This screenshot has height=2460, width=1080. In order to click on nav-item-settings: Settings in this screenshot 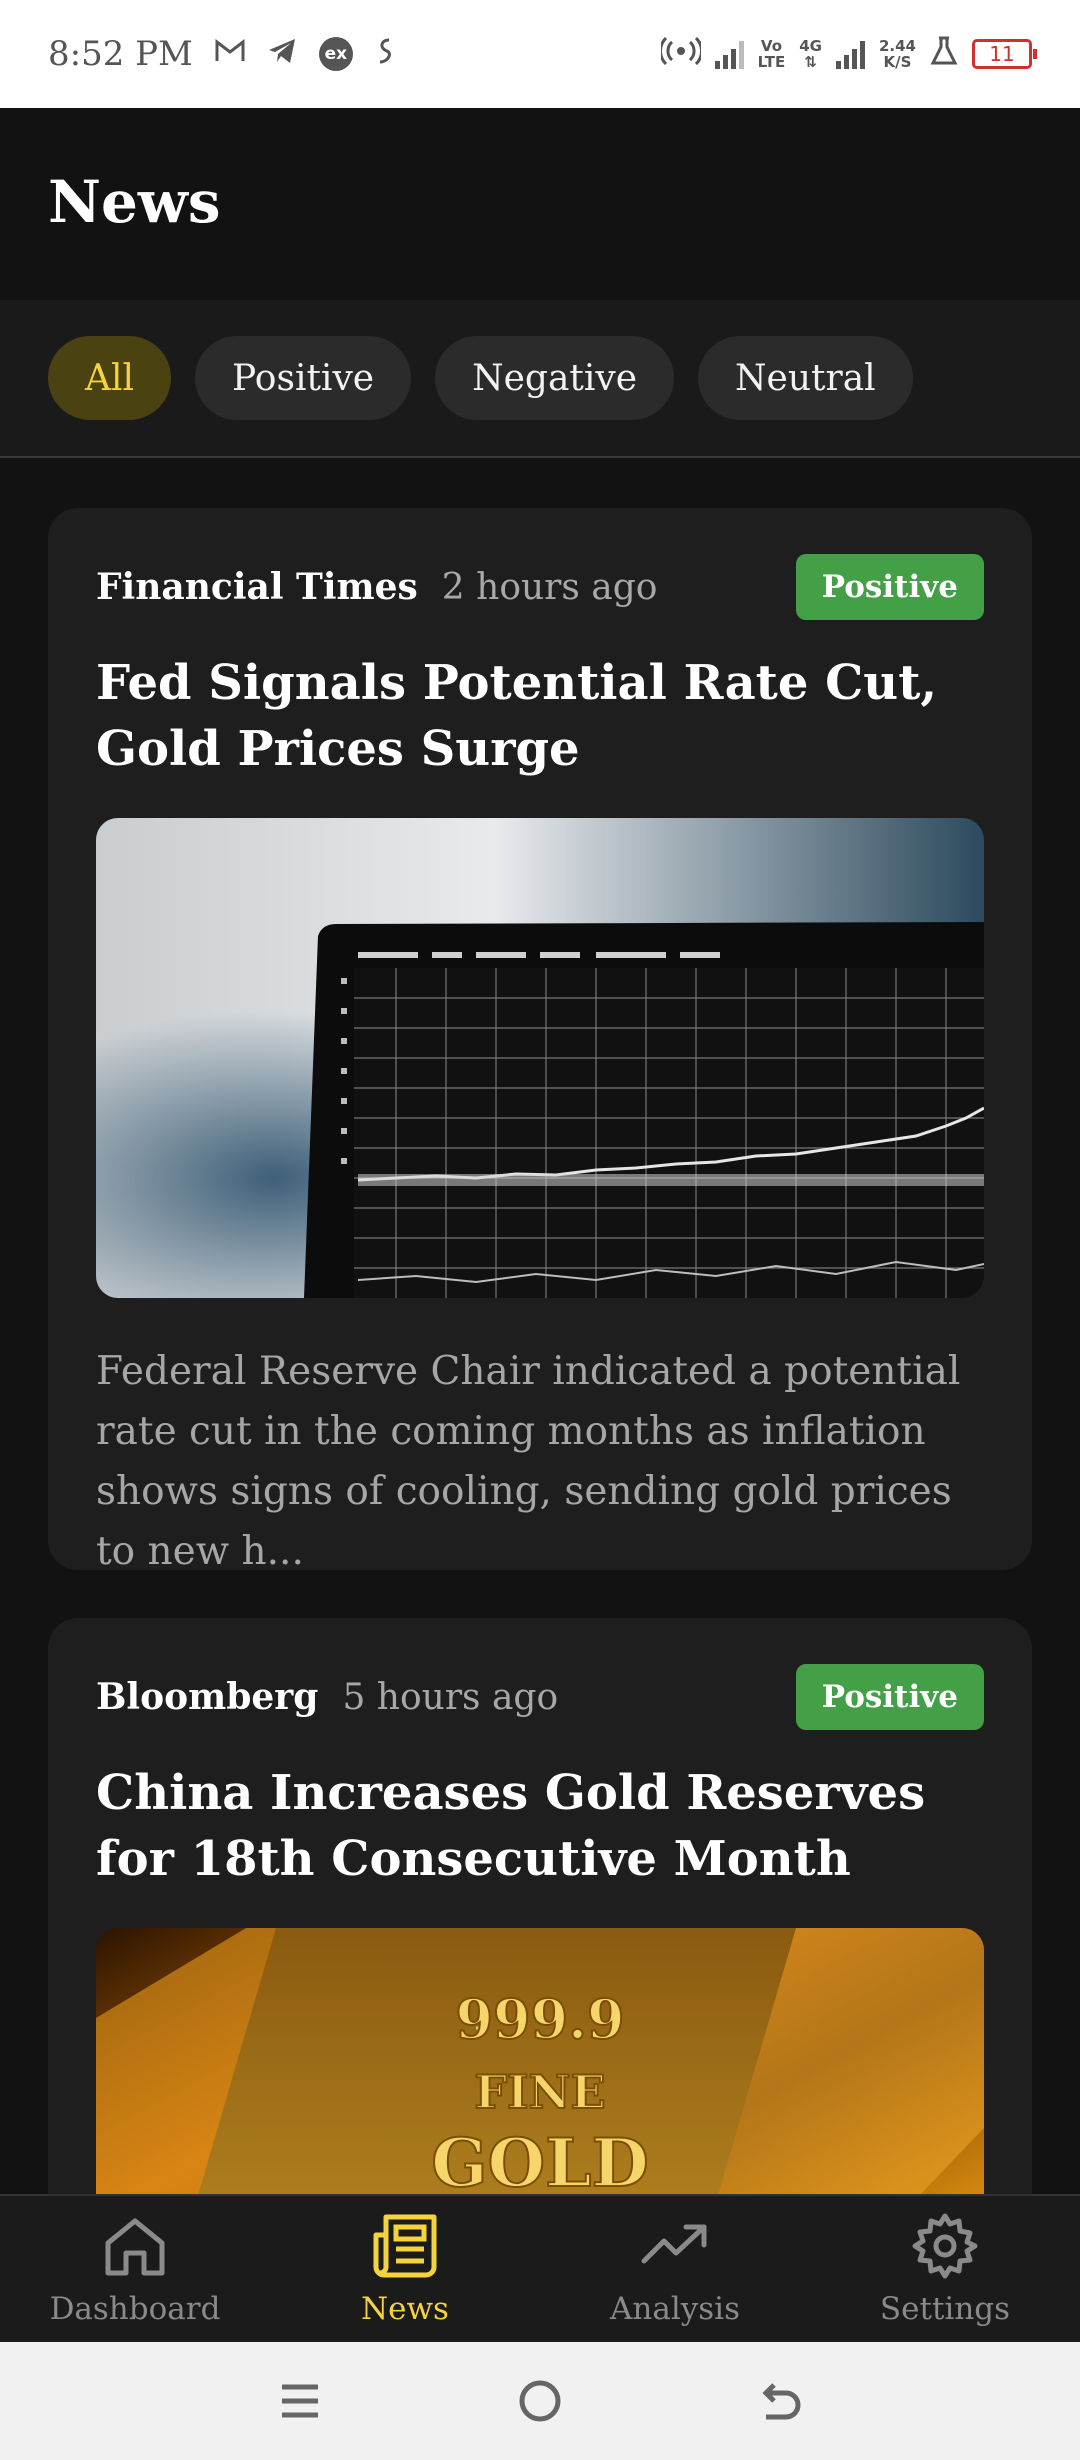, I will do `click(945, 2269)`.